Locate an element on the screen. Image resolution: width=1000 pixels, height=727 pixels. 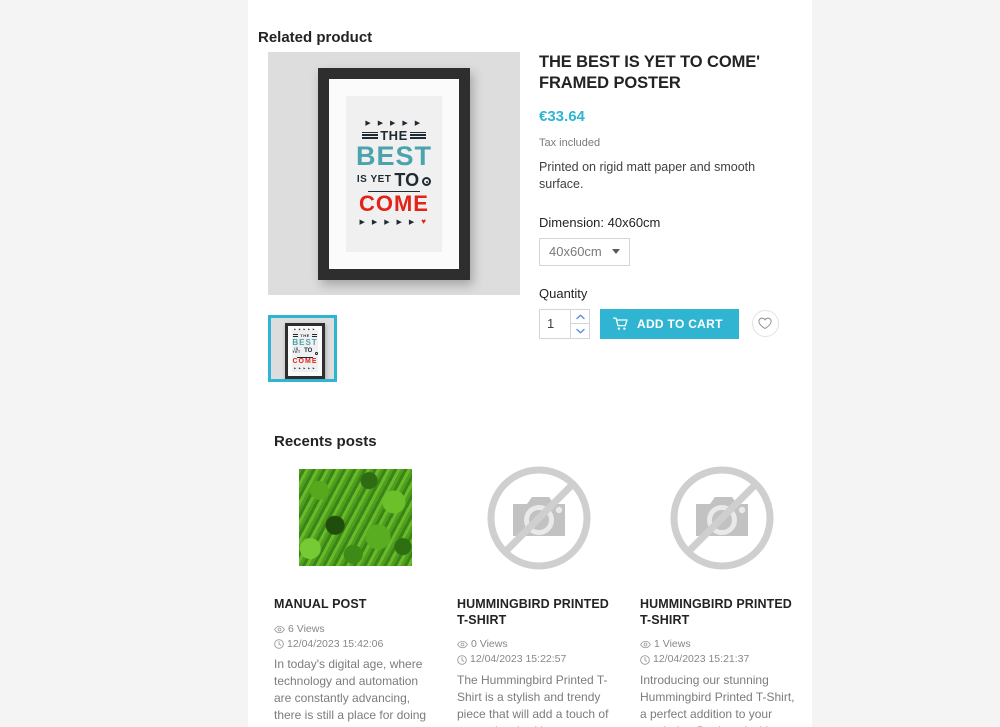
thumb-line-best: BEST is located at coordinates (305, 342).